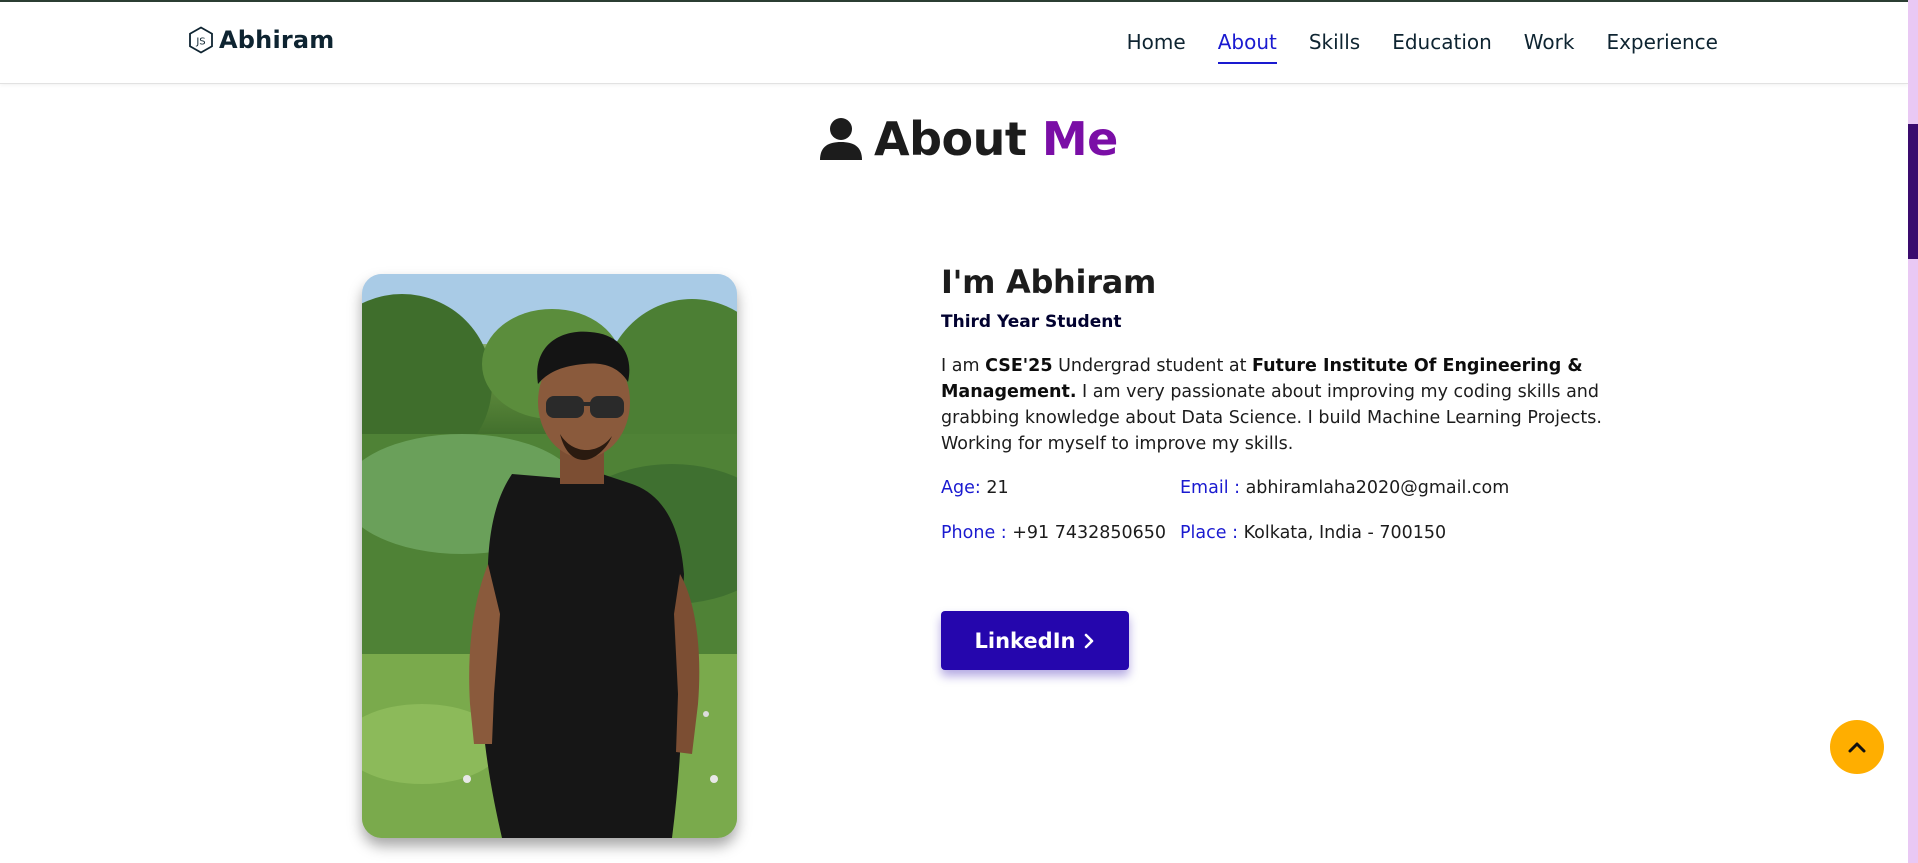  I want to click on place-label: Place :, so click(1209, 533).